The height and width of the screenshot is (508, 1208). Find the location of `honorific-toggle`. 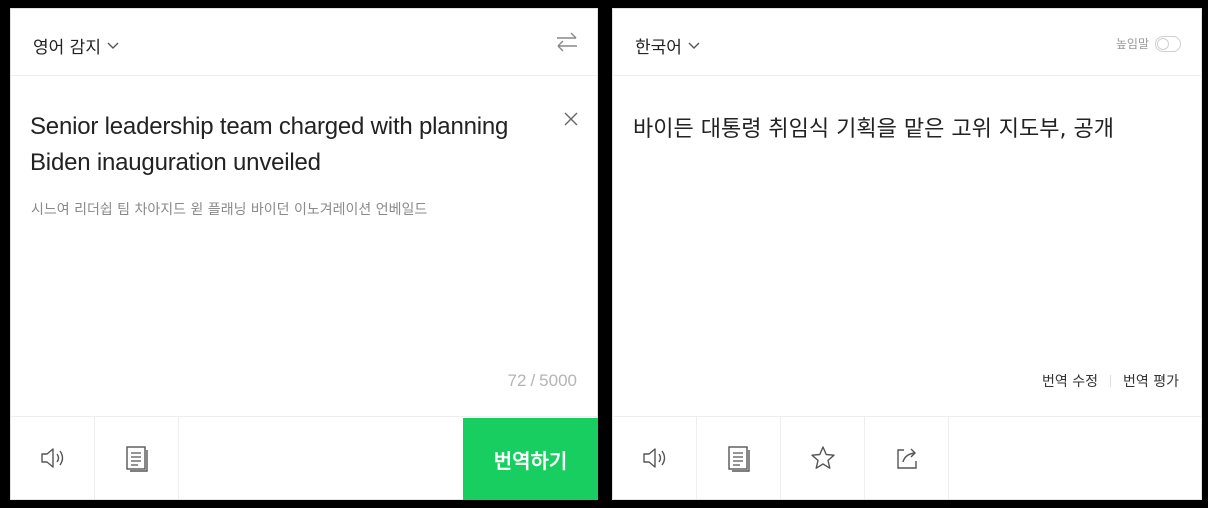

honorific-toggle is located at coordinates (1168, 43).